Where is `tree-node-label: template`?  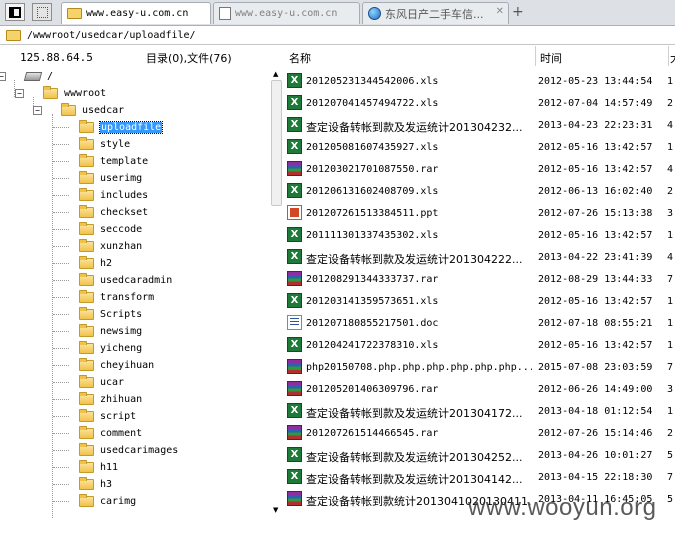 tree-node-label: template is located at coordinates (124, 161).